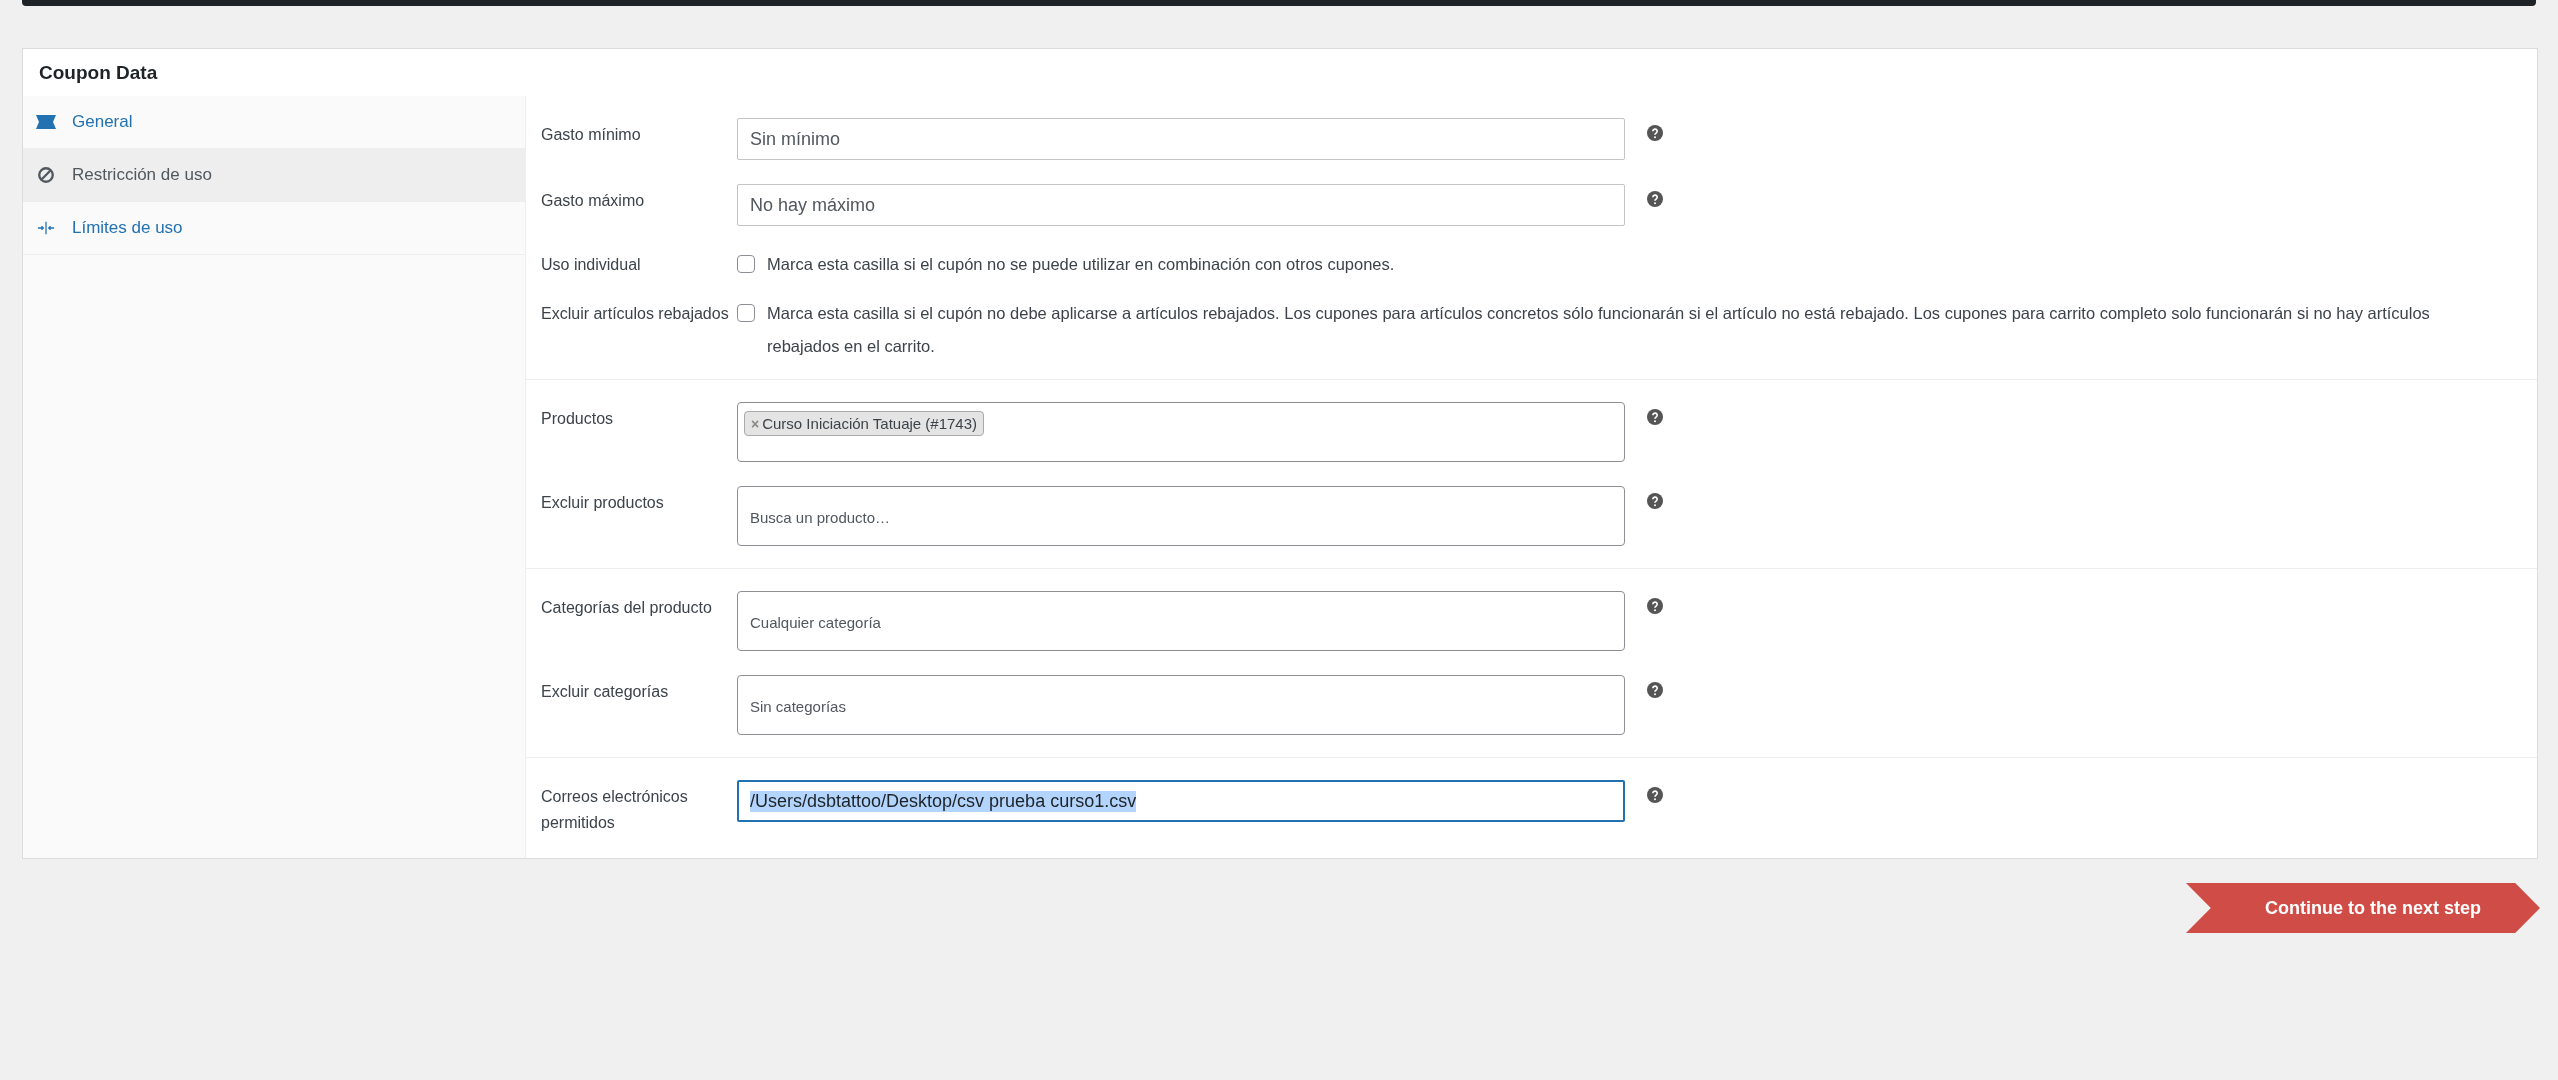 This screenshot has height=1080, width=2558. Describe the element at coordinates (1081, 264) in the screenshot. I see `checkbox-description: Marca esta casilla si el cupón no se puede utilizar en combinación con otros cupones.` at that location.